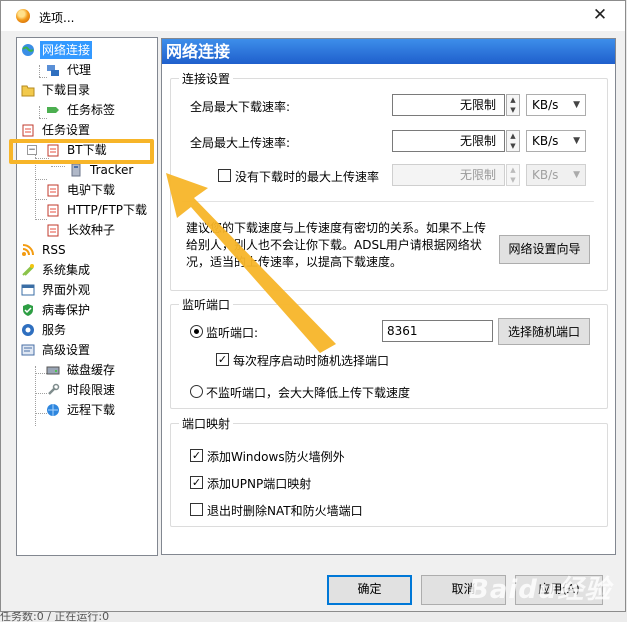  Describe the element at coordinates (313, 16) in the screenshot. I see `title-bar: 选项... ✕` at that location.